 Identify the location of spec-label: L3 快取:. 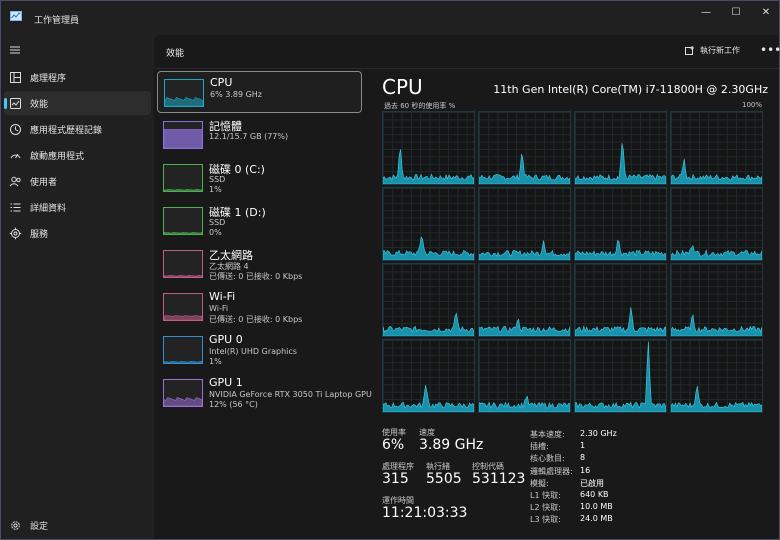
(545, 520).